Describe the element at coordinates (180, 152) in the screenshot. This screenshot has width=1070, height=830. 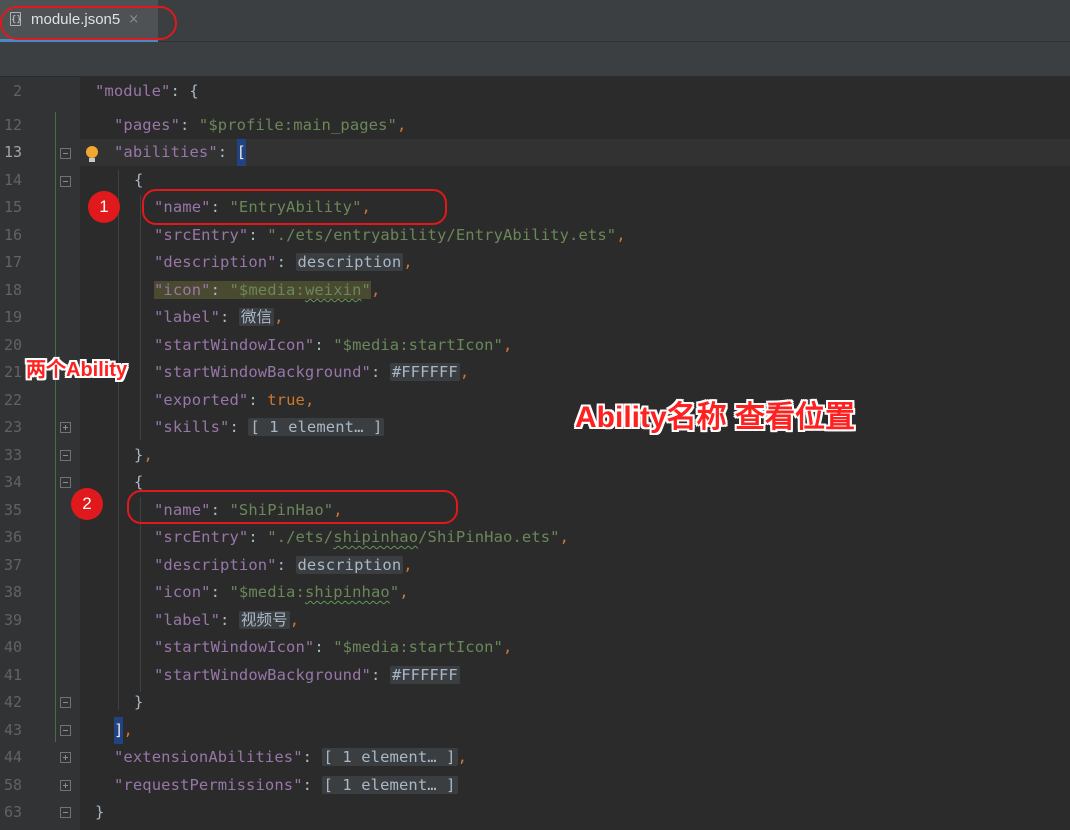
I see `code-line: "abilities": [` at that location.